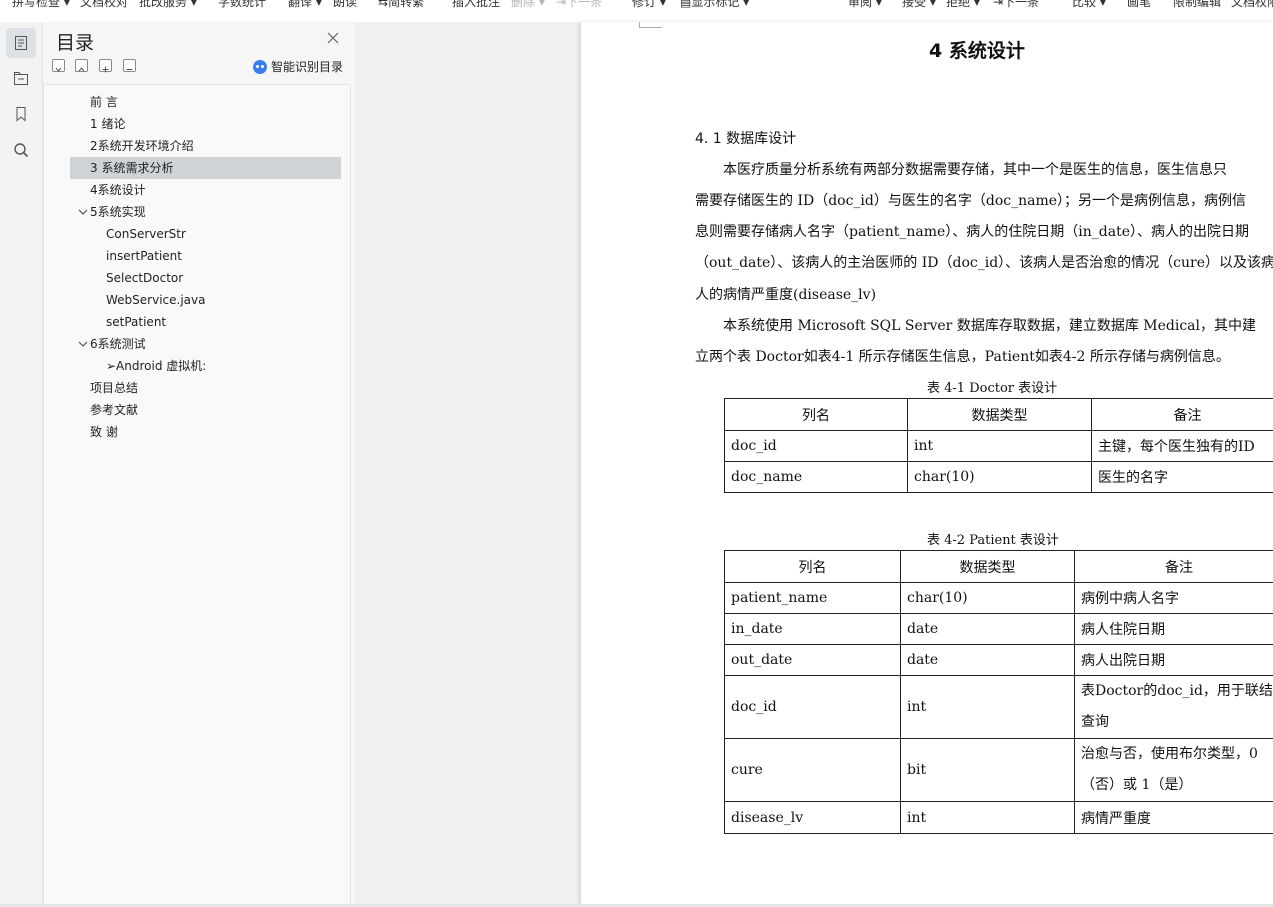  I want to click on table-cell: out_date, so click(812, 660).